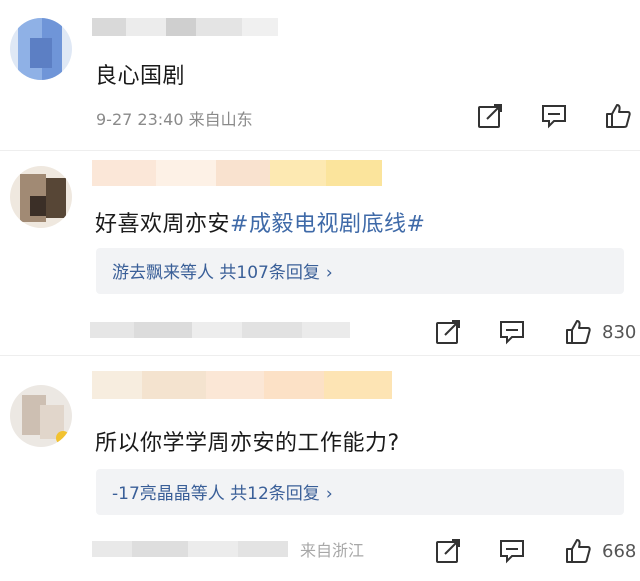 Image resolution: width=640 pixels, height=581 pixels. Describe the element at coordinates (360, 492) in the screenshot. I see `replies-summary: -17亮晶晶等人 共12条回复 ›` at that location.